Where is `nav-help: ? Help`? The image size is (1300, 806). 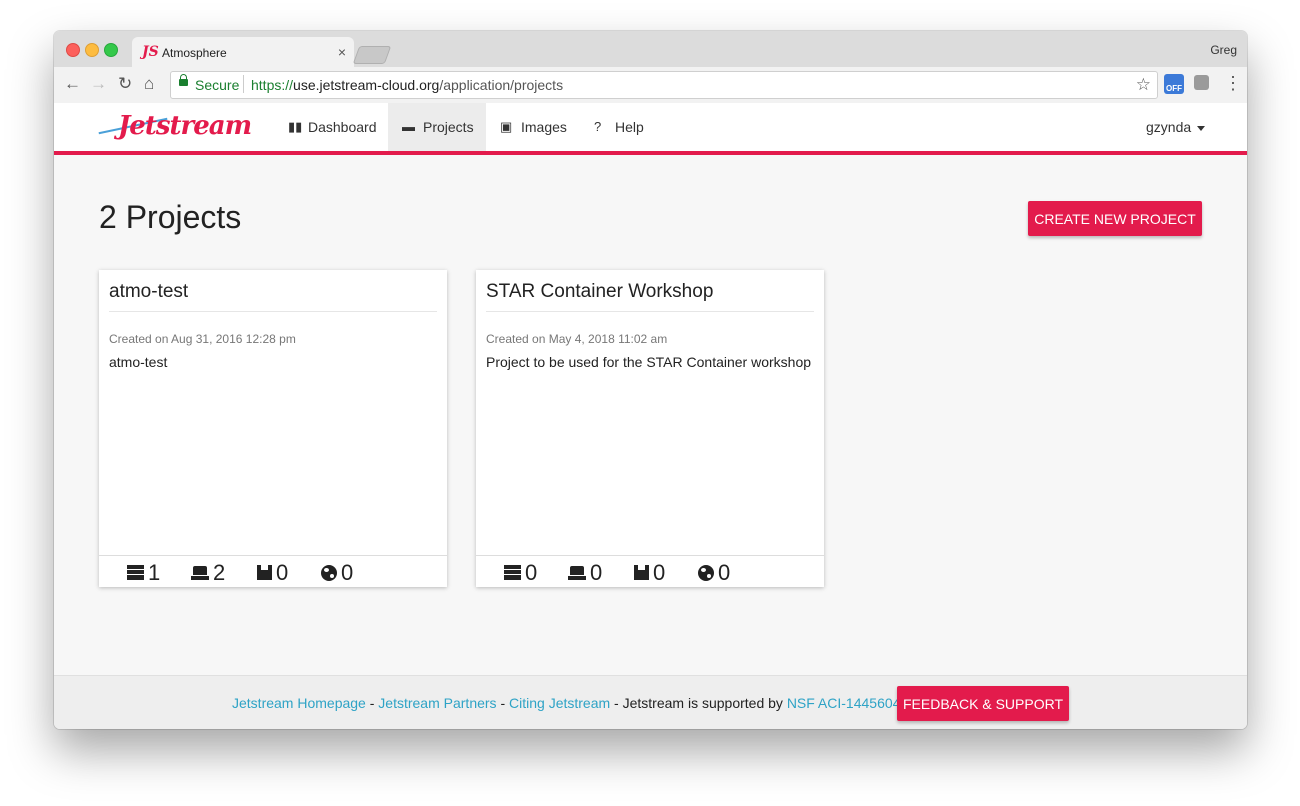
nav-help: ? Help is located at coordinates (623, 127).